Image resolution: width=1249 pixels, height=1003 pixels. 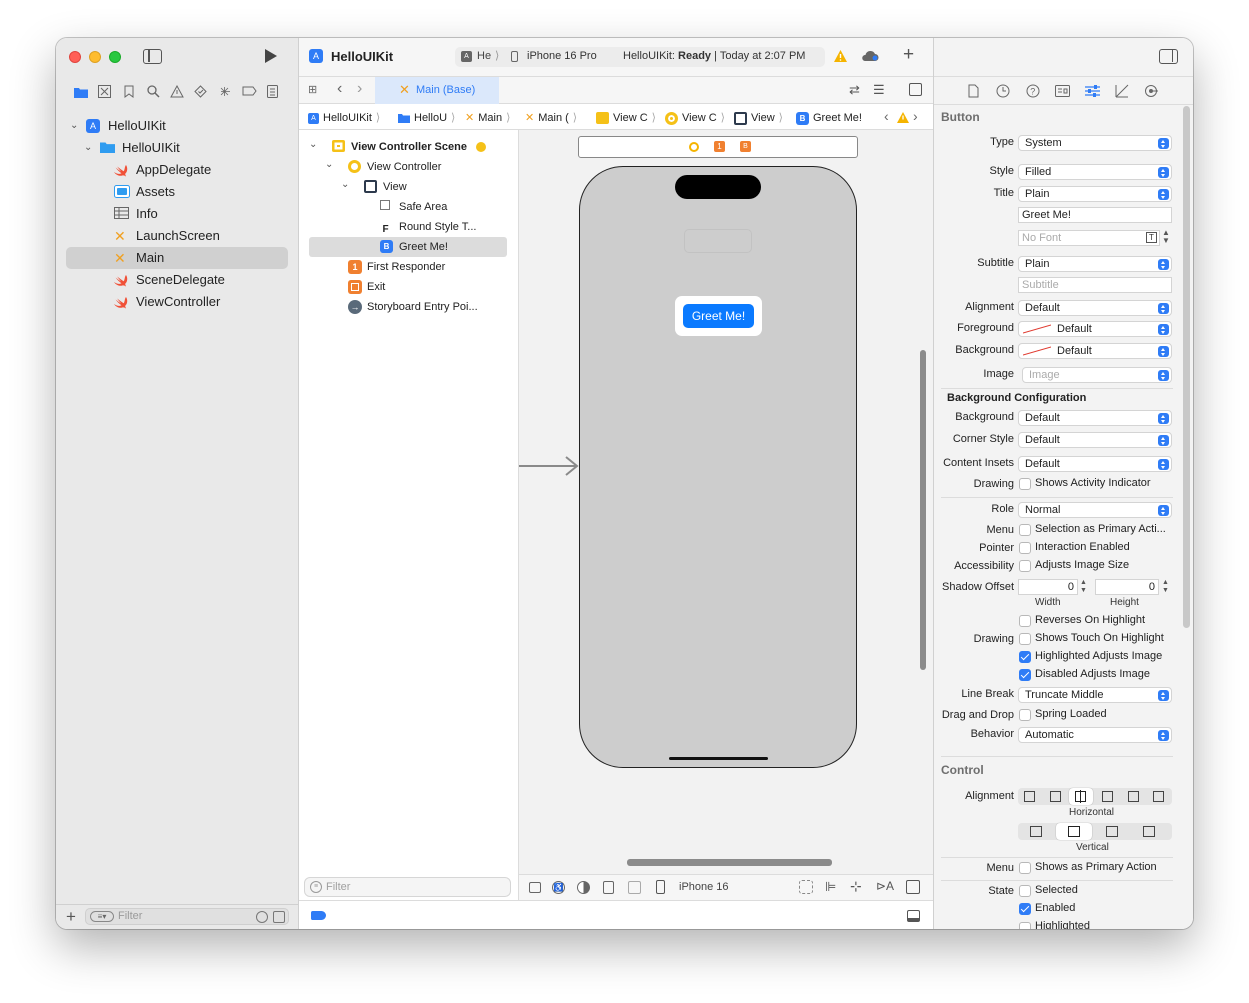 I want to click on iphone-device-frame: Greet Me!, so click(x=718, y=467).